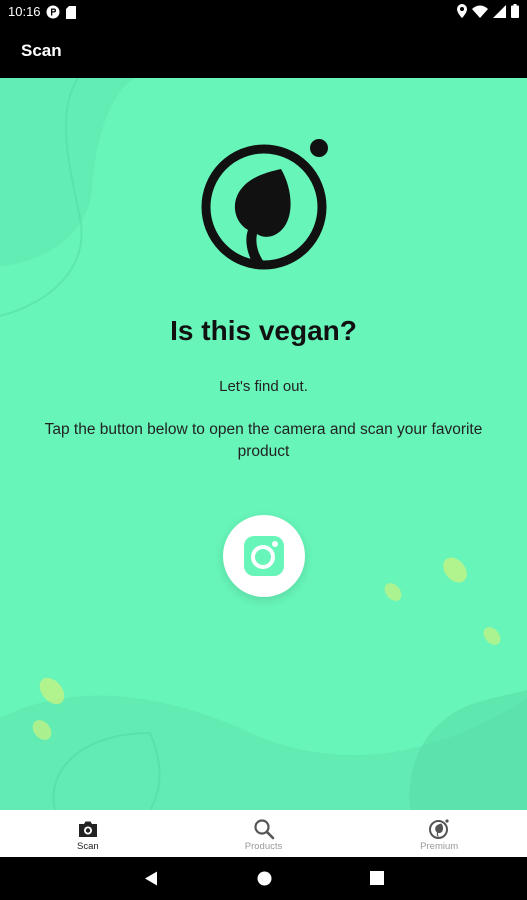  What do you see at coordinates (263, 51) in the screenshot?
I see `app-bar: Scan` at bounding box center [263, 51].